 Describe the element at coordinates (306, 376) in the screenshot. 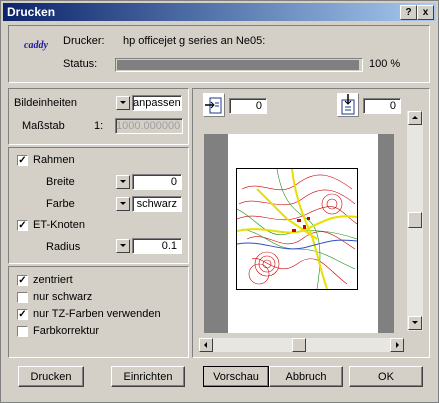

I see `cancel-button: Abbruch` at that location.